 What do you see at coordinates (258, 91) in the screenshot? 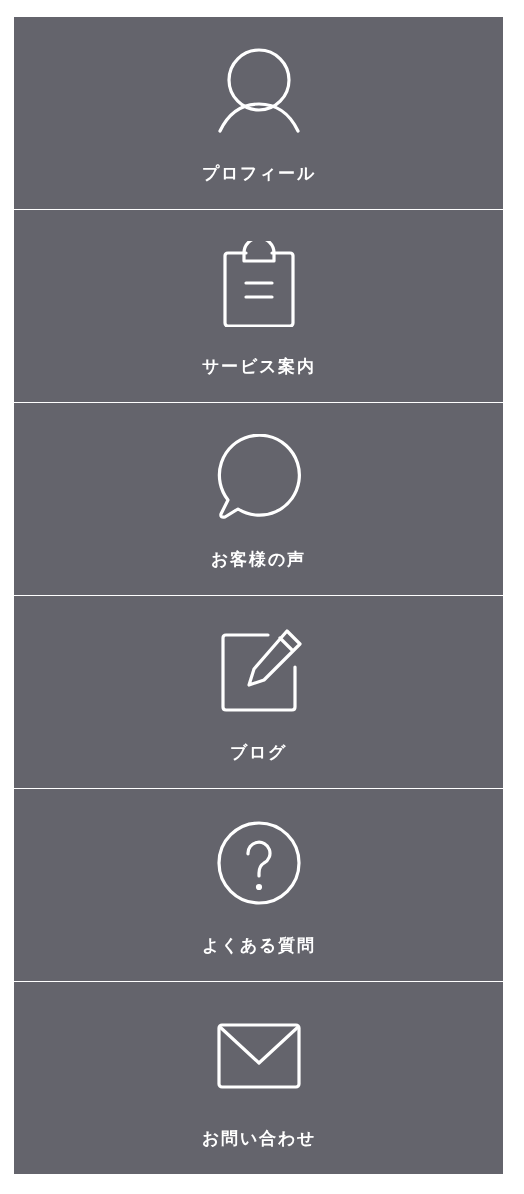
I see `person-icon` at bounding box center [258, 91].